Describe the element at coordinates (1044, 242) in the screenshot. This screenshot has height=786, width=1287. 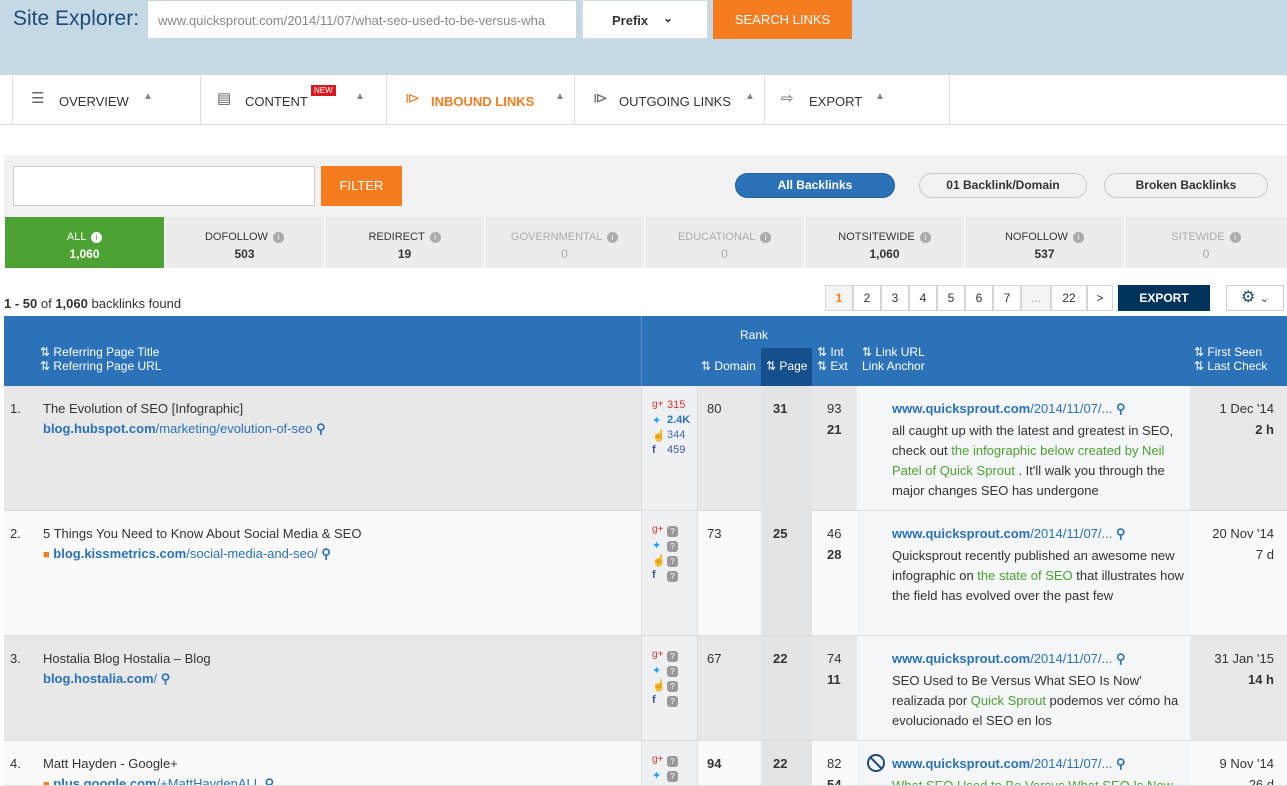
I see `category-nofollow: NOFOLLOW i 537` at that location.